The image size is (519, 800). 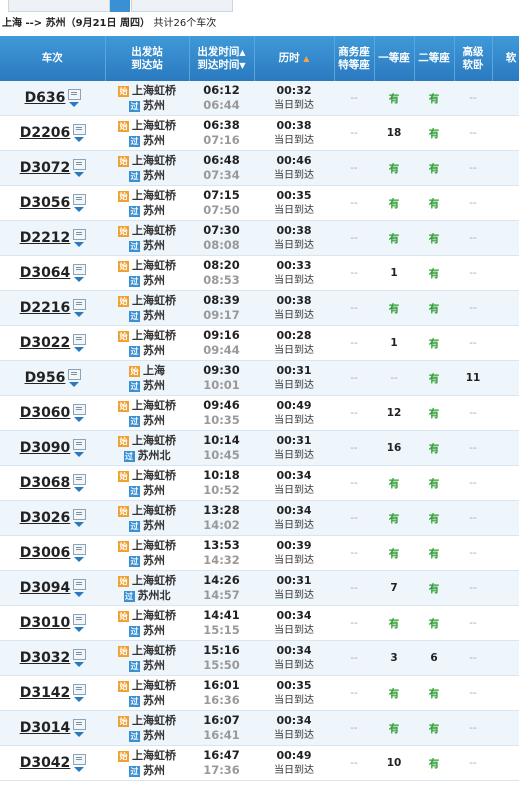 I want to click on train-number-link: D3042, so click(x=45, y=763).